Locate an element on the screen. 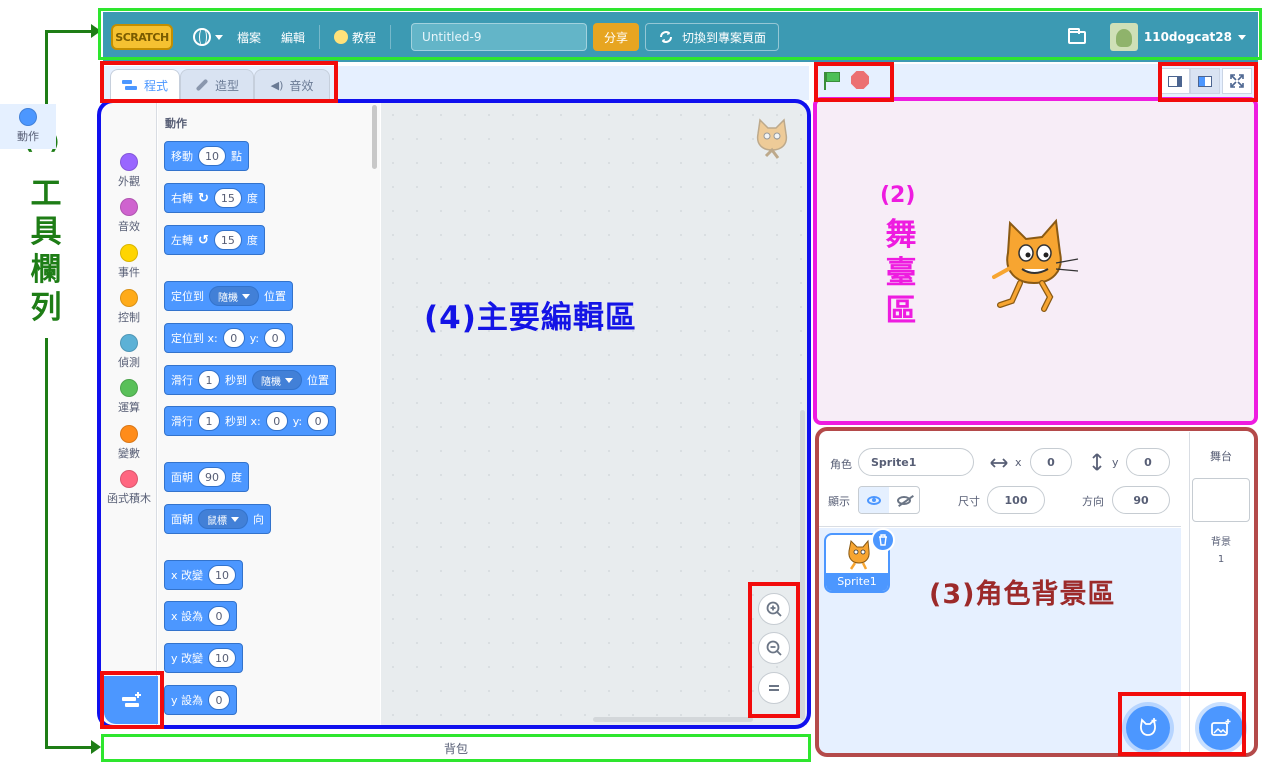  category-my-blocks: 函式積木 is located at coordinates (129, 488).